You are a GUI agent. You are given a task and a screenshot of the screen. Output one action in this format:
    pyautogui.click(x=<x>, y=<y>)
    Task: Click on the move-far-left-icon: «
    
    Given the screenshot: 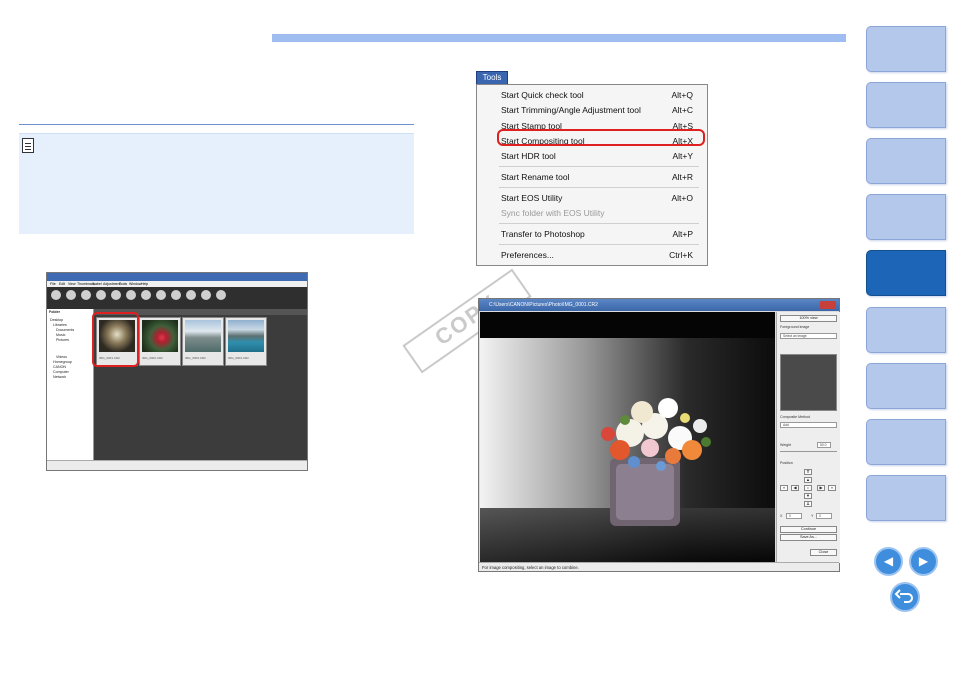 What is the action you would take?
    pyautogui.click(x=784, y=488)
    